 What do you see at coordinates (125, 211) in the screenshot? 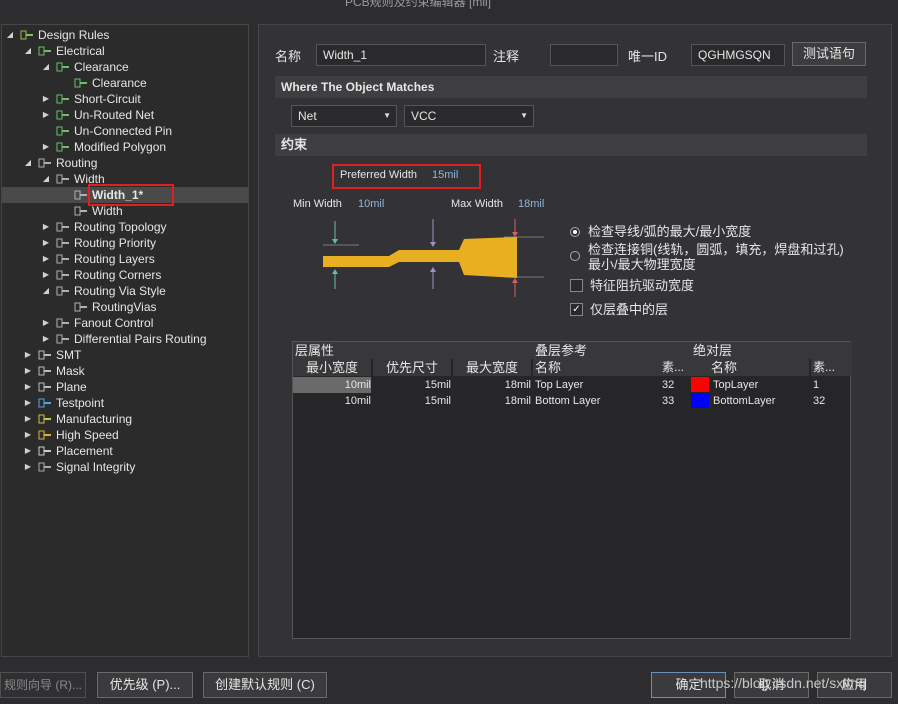
I see `tree-item: Width` at bounding box center [125, 211].